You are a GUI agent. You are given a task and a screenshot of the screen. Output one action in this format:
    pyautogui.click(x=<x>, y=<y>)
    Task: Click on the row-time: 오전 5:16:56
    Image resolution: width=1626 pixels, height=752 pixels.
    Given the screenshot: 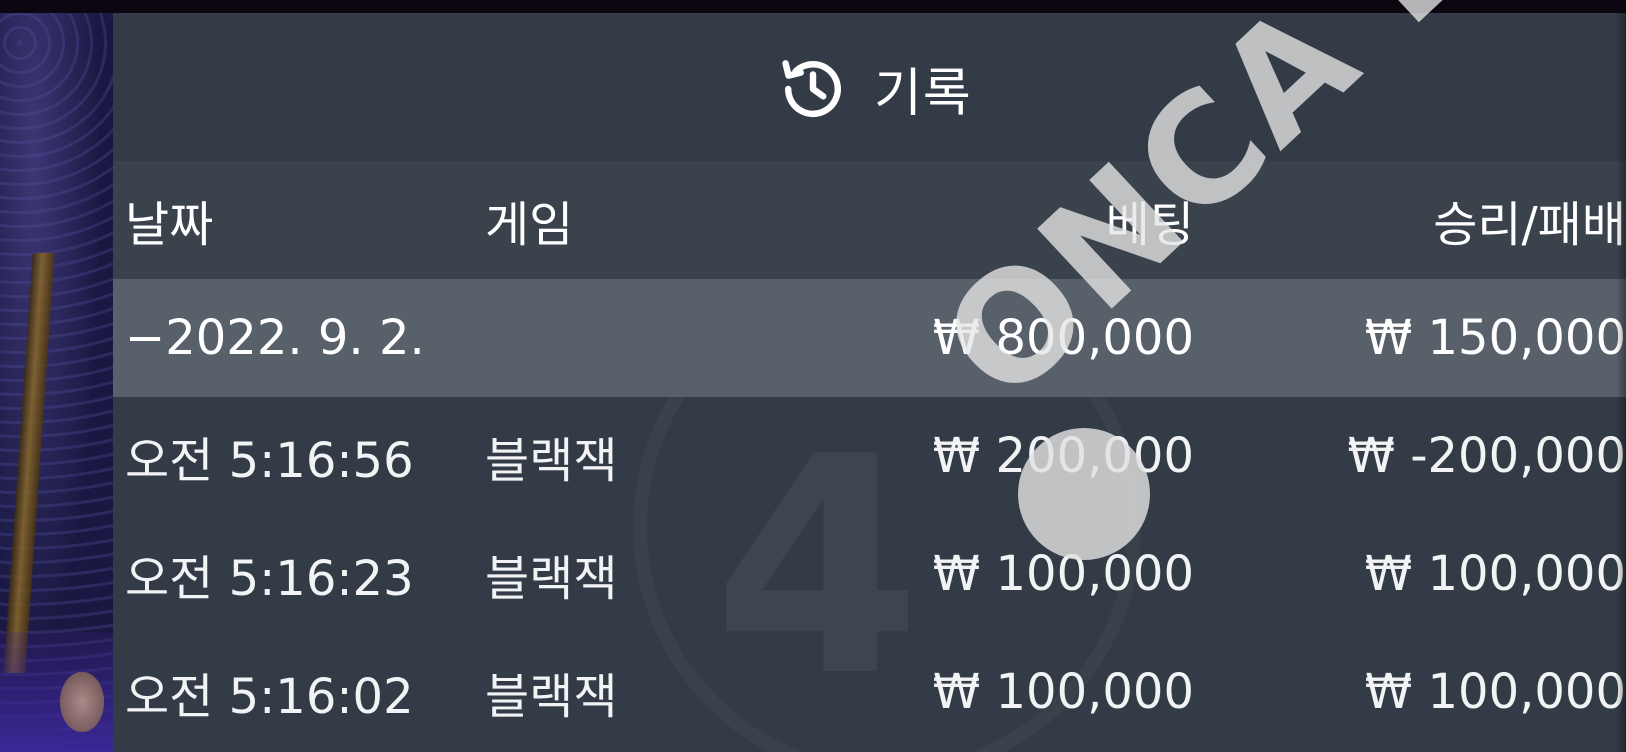 What is the action you would take?
    pyautogui.click(x=269, y=461)
    